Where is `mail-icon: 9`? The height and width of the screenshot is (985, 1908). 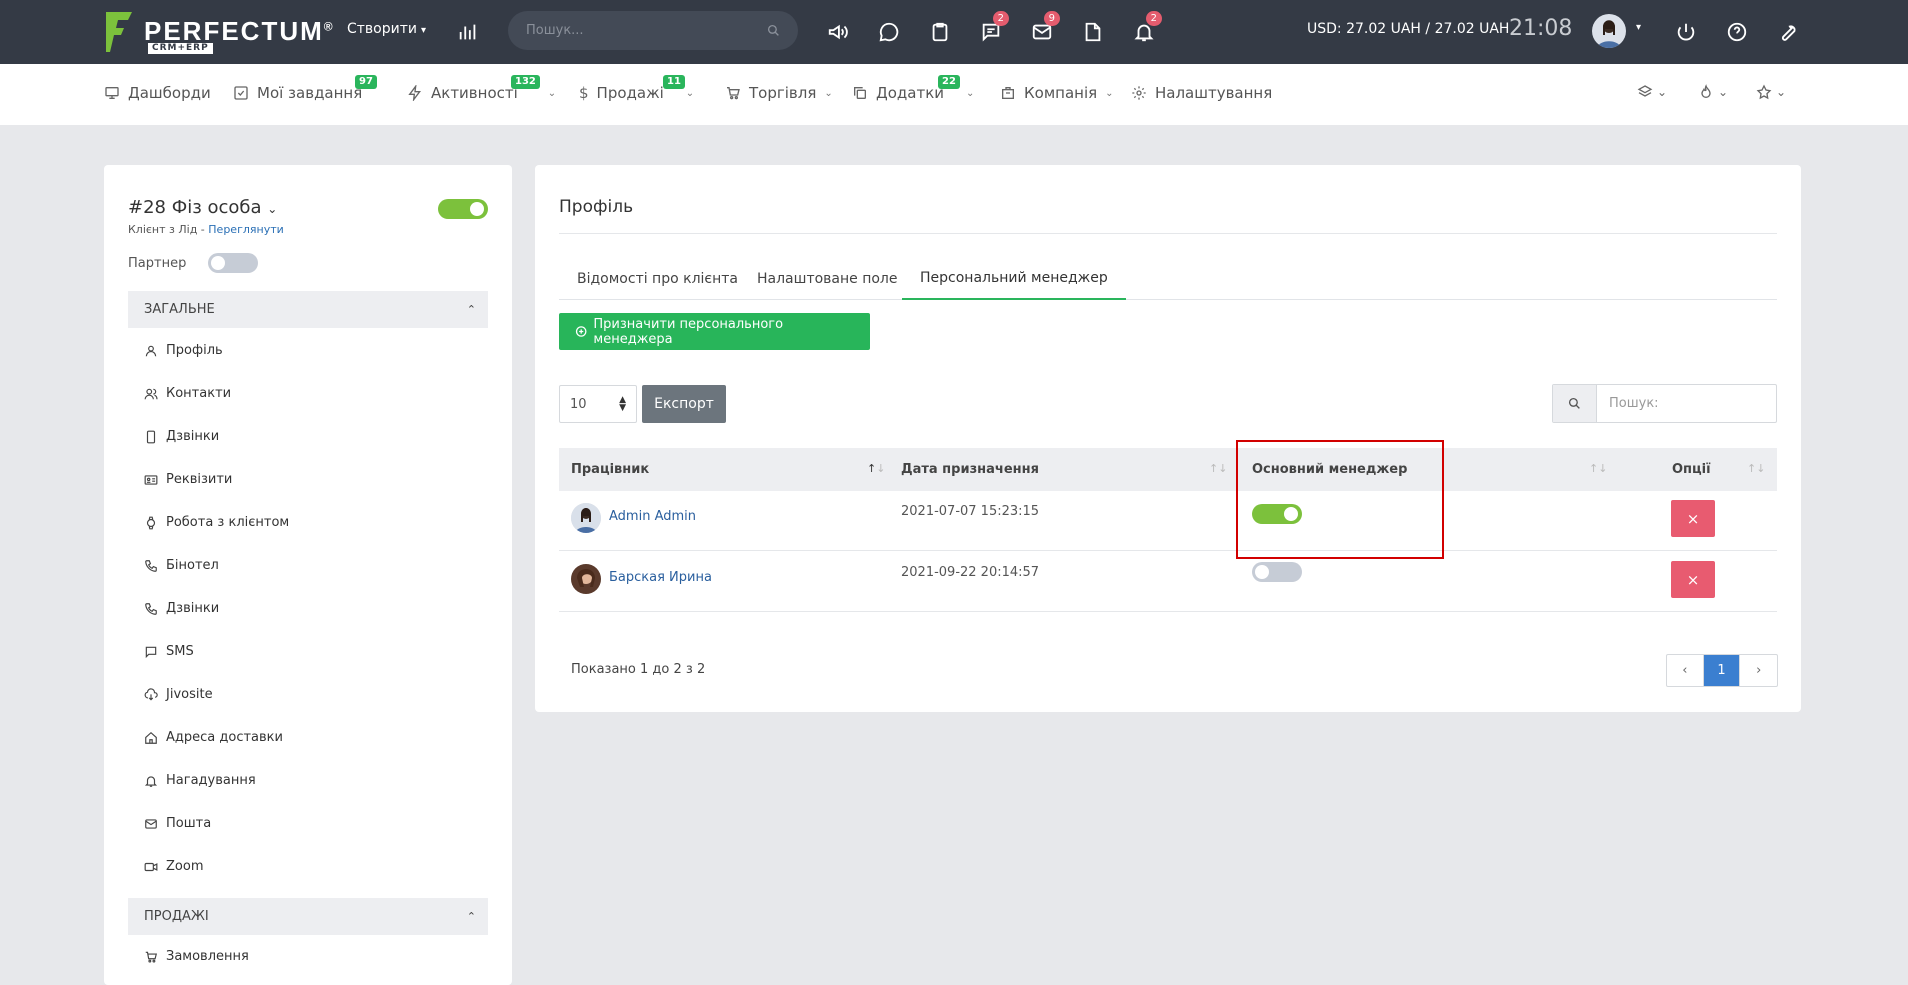
mail-icon: 9 is located at coordinates (1043, 29).